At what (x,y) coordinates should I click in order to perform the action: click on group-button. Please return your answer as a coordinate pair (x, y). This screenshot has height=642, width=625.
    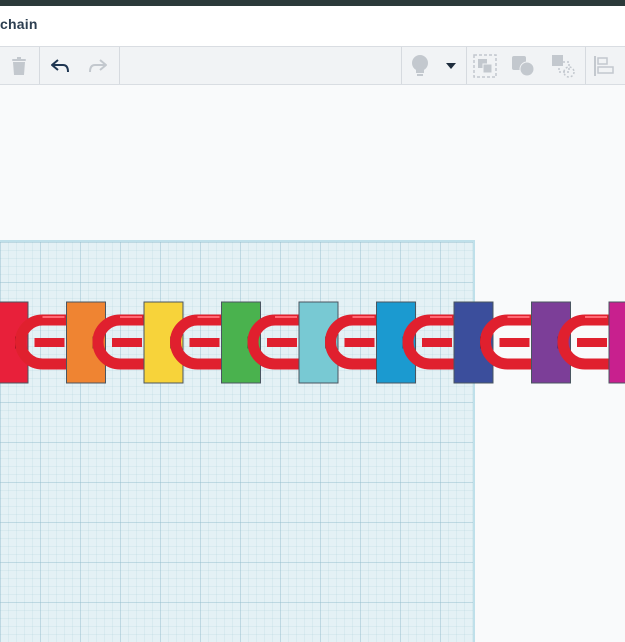
    Looking at the image, I should click on (485, 65).